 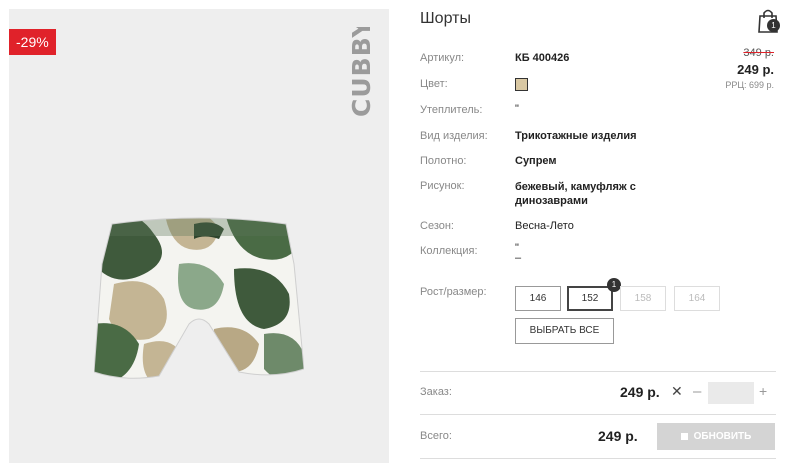 What do you see at coordinates (437, 226) in the screenshot?
I see `attr-label-season: Сезон:` at bounding box center [437, 226].